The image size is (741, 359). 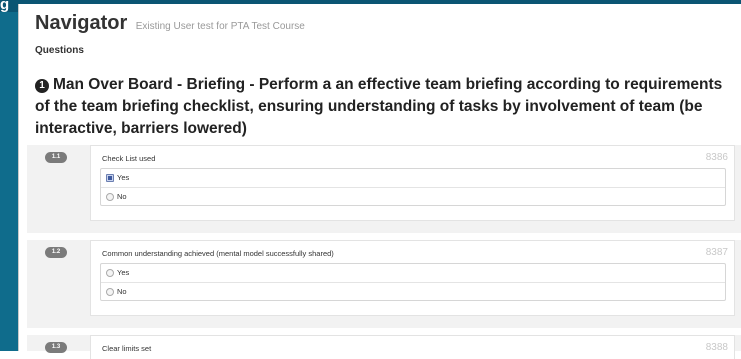 I want to click on section-label-questions: Questions, so click(x=59, y=50).